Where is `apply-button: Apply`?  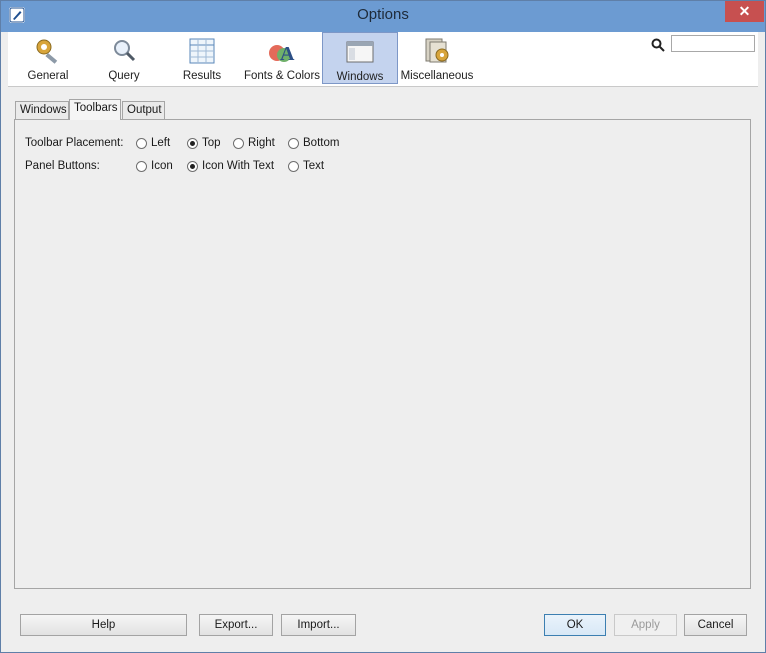 apply-button: Apply is located at coordinates (645, 625).